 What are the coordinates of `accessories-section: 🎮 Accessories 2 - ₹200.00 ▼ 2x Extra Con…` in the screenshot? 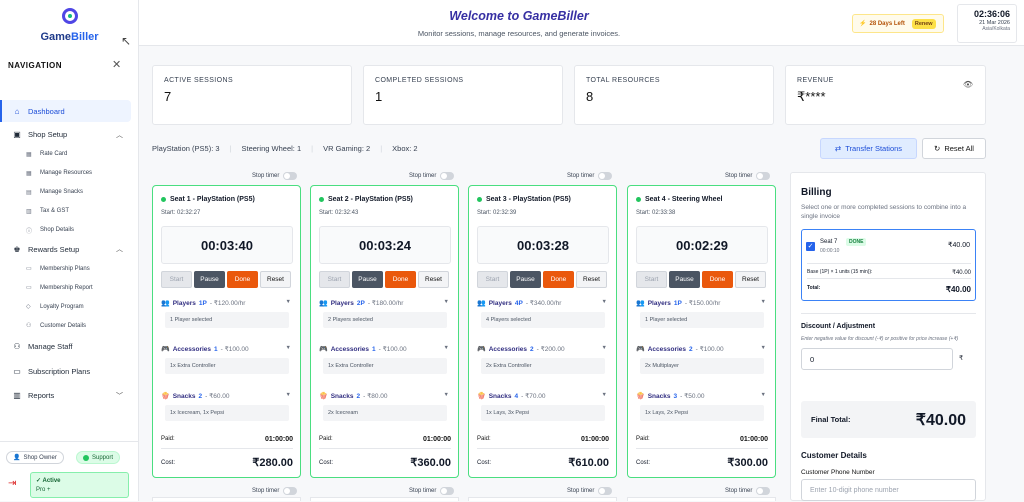 It's located at (543, 359).